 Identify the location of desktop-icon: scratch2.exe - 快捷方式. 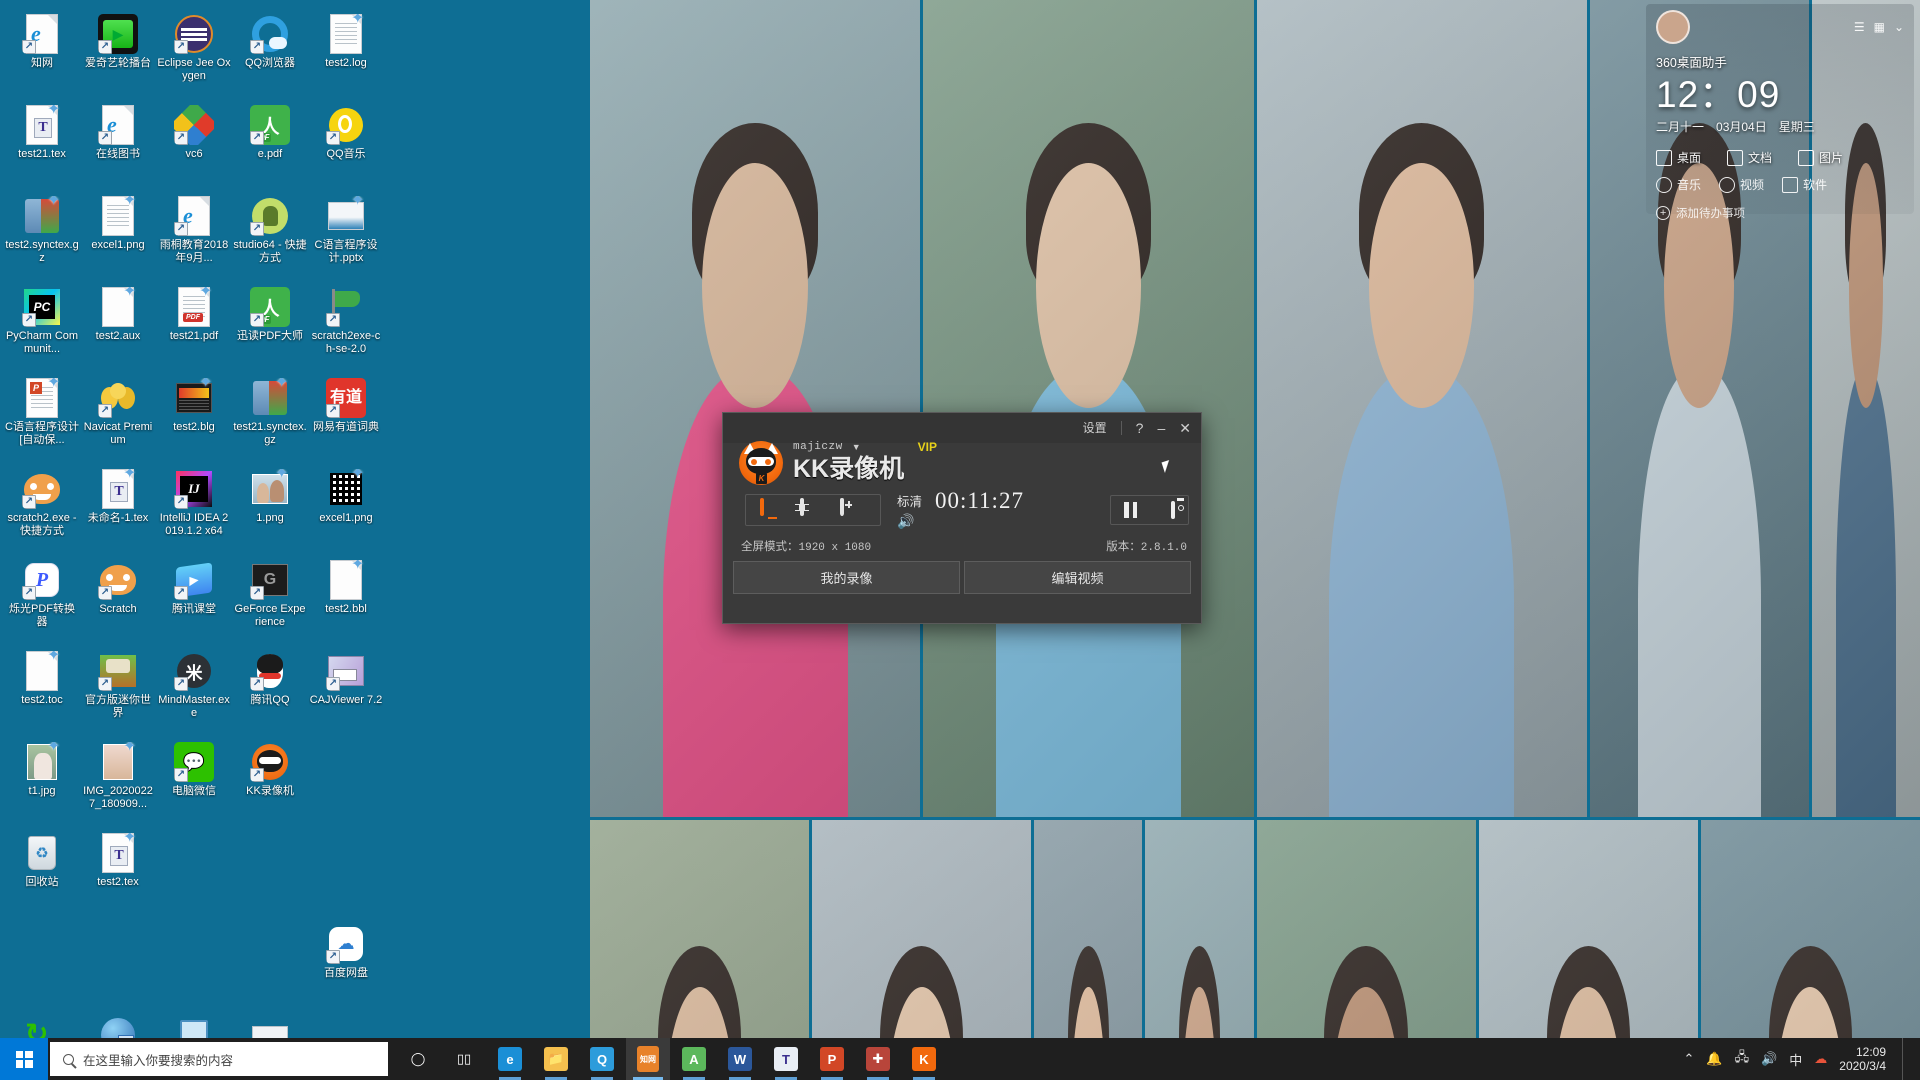
(42, 508).